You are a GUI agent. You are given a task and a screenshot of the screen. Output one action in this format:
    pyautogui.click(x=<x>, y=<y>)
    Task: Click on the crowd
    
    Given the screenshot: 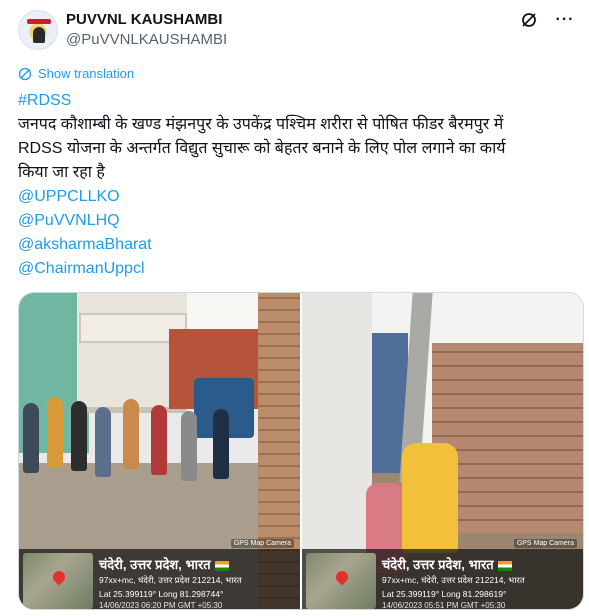 What is the action you would take?
    pyautogui.click(x=138, y=443)
    